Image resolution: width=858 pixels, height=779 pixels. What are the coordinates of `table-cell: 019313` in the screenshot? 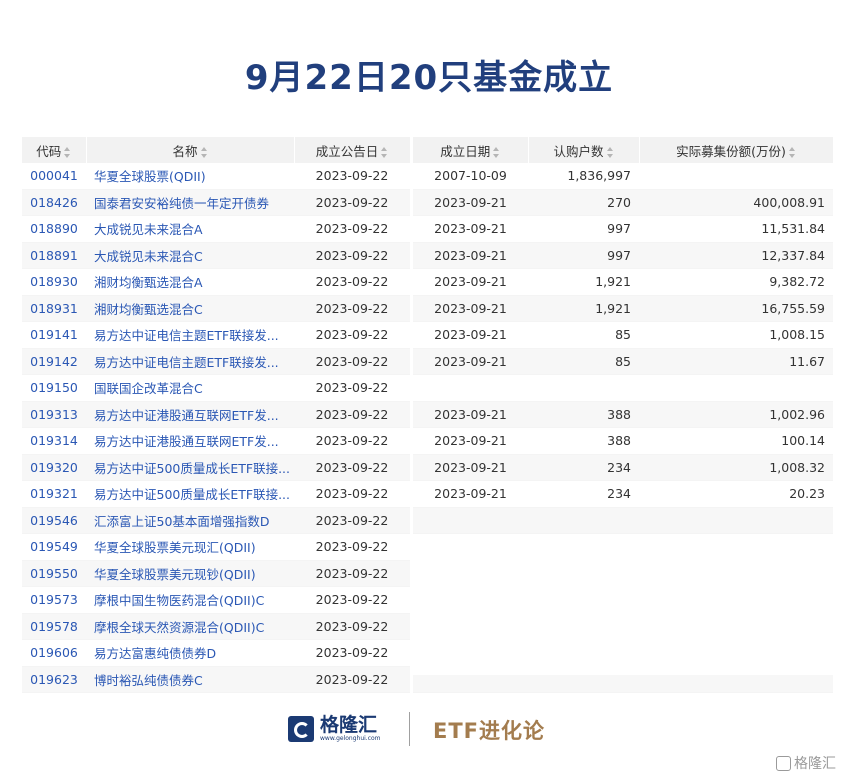 It's located at (54, 414).